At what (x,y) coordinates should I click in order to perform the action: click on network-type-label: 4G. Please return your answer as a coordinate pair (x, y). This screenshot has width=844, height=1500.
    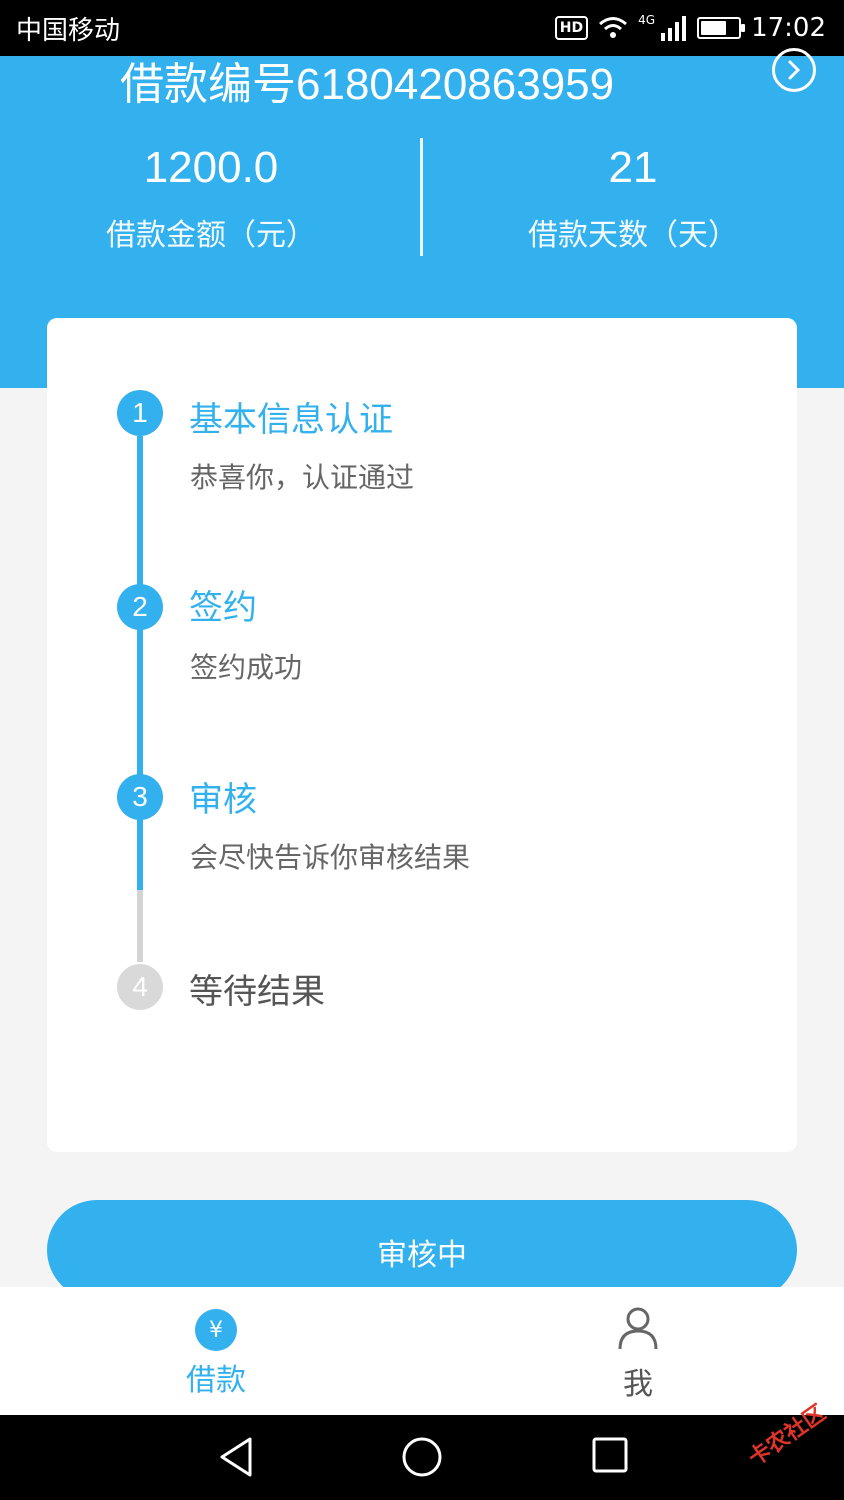
    Looking at the image, I should click on (647, 20).